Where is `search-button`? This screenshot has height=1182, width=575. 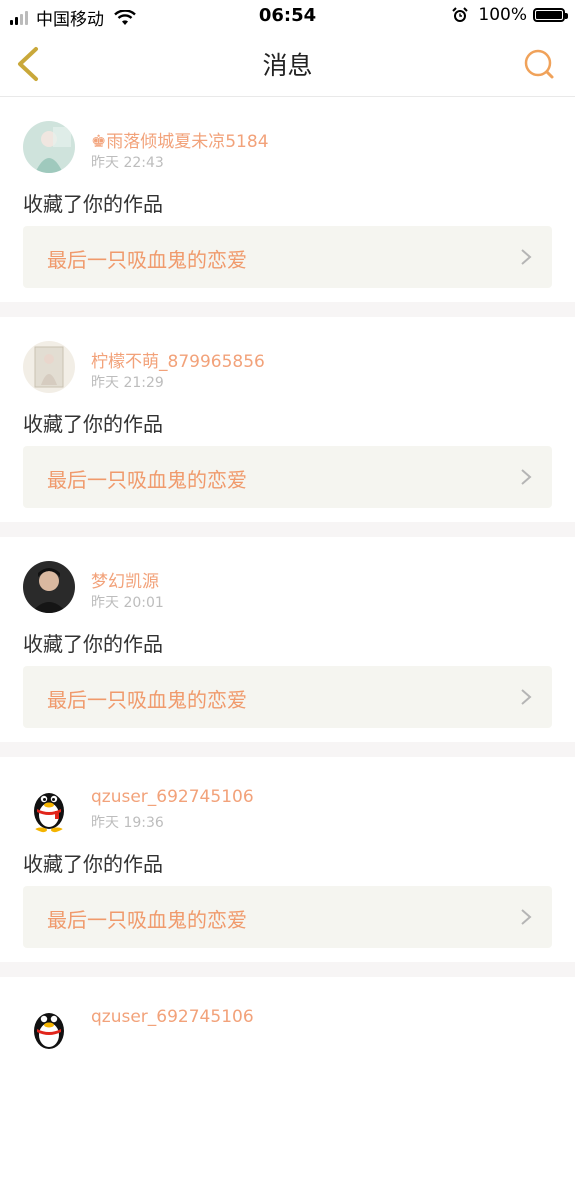 search-button is located at coordinates (539, 64).